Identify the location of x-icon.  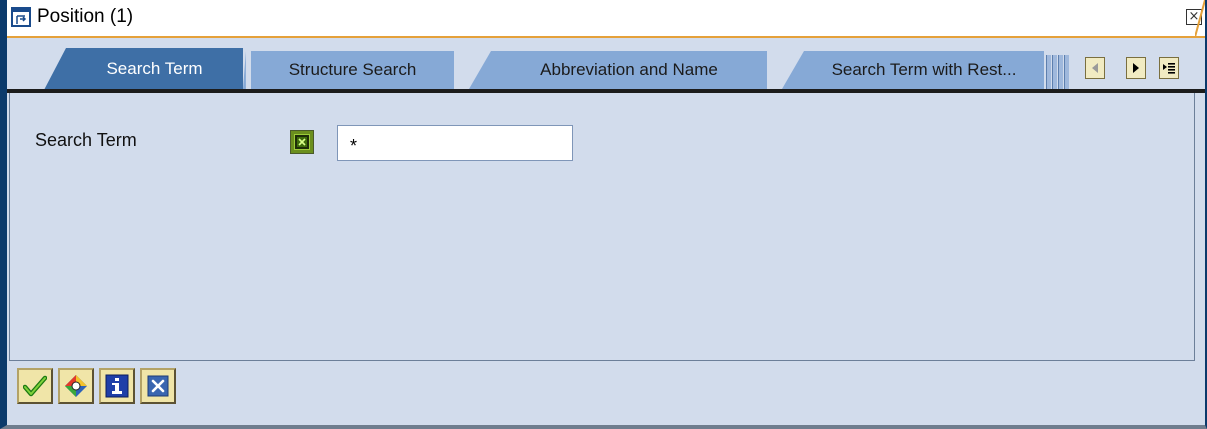
(158, 386).